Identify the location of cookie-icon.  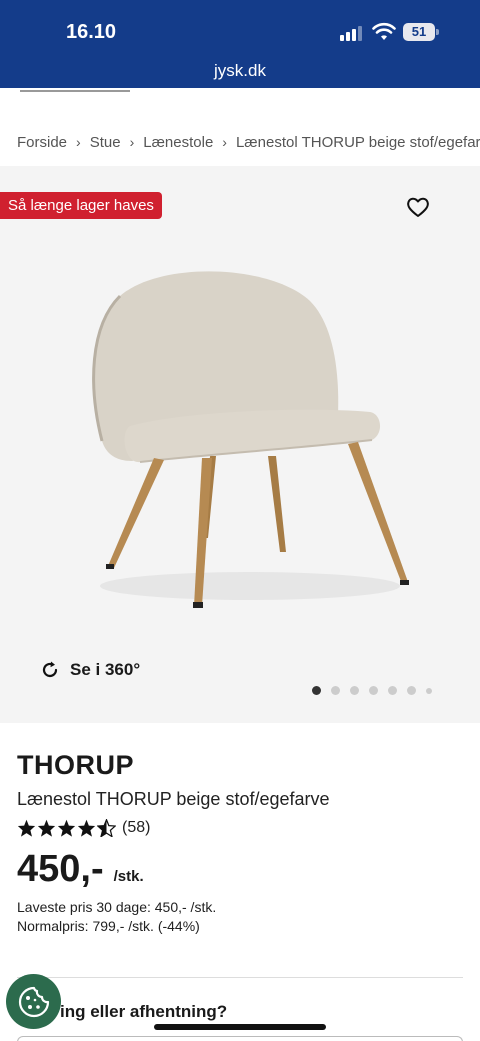
(33, 1001).